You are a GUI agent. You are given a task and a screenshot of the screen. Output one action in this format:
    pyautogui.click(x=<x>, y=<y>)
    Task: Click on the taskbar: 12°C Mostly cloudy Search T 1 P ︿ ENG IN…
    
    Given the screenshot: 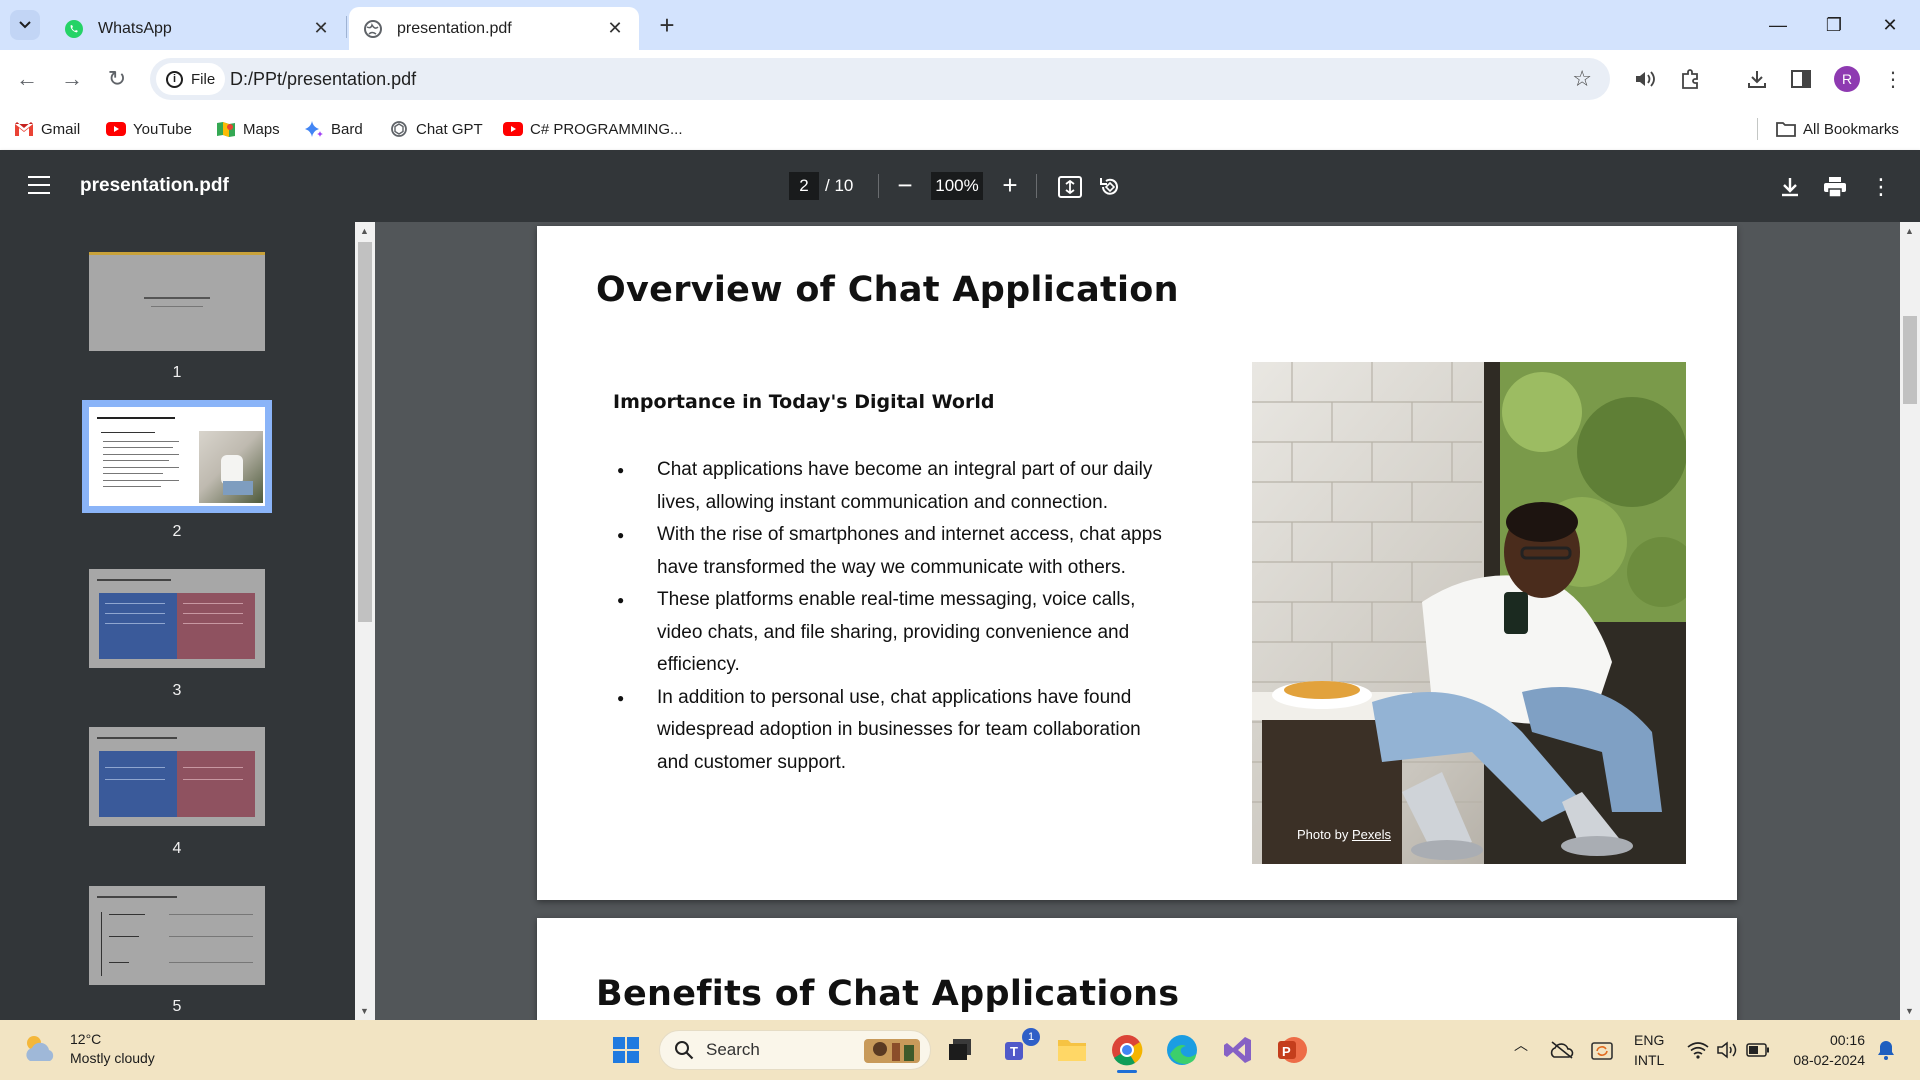 What is the action you would take?
    pyautogui.click(x=960, y=1050)
    